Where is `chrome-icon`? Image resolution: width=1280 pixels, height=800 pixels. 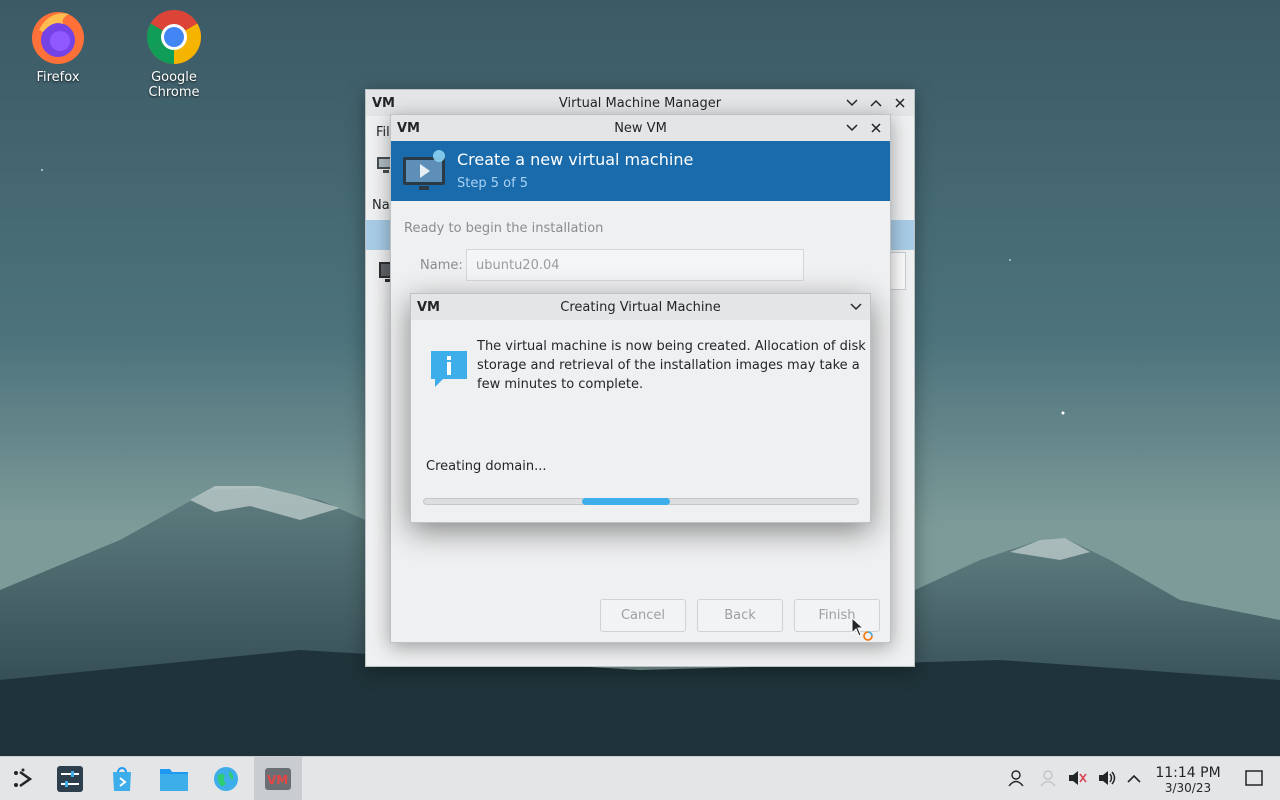 chrome-icon is located at coordinates (174, 37).